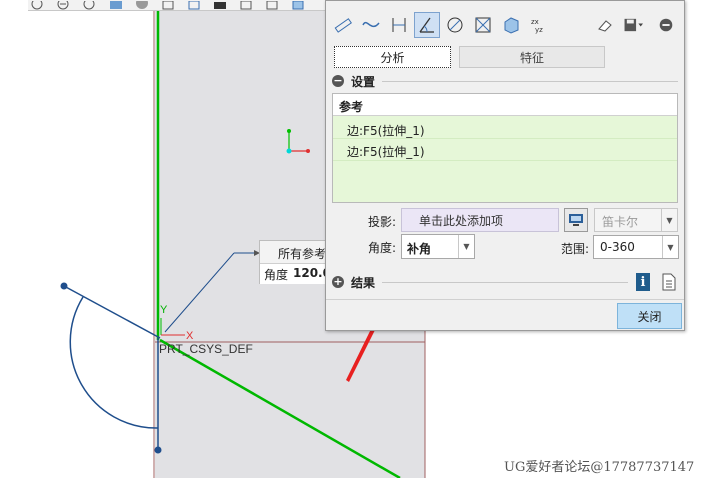 The image size is (708, 478). What do you see at coordinates (505, 299) in the screenshot?
I see `footer-divider` at bounding box center [505, 299].